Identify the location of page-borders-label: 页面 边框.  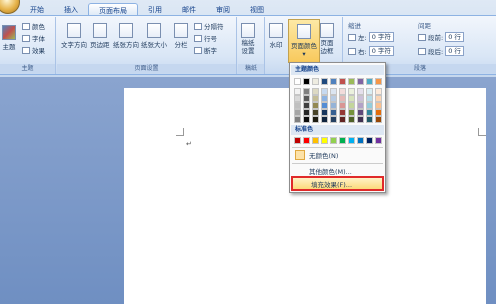
(327, 47).